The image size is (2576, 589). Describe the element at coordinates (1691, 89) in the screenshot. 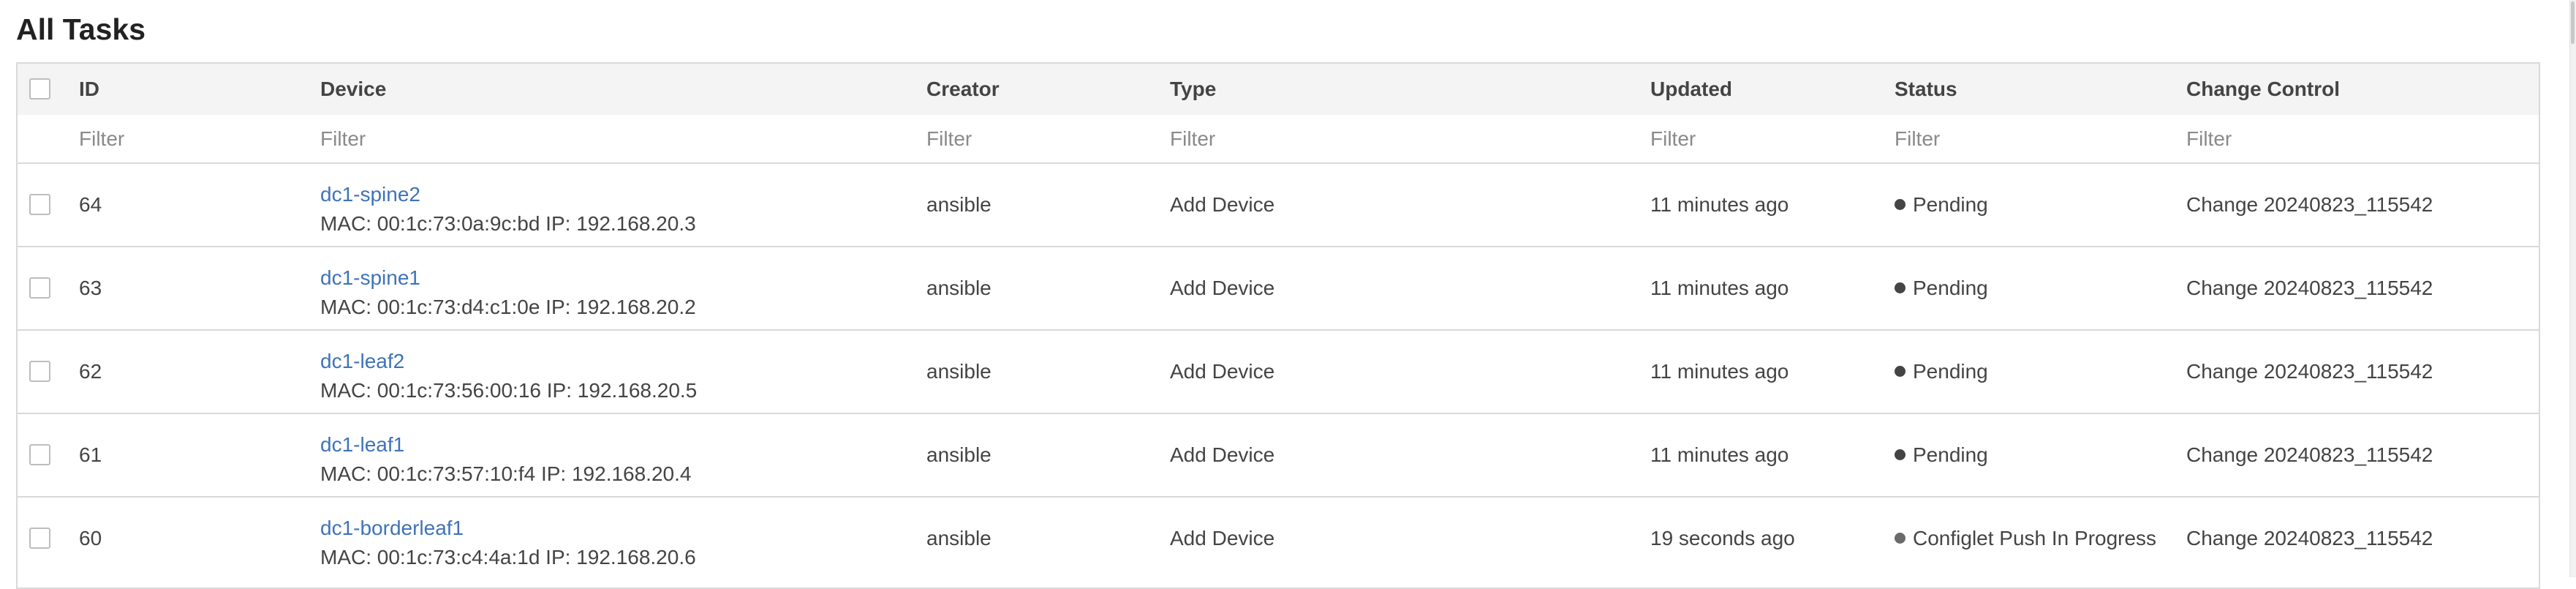

I see `column-header-updated: Updated` at that location.